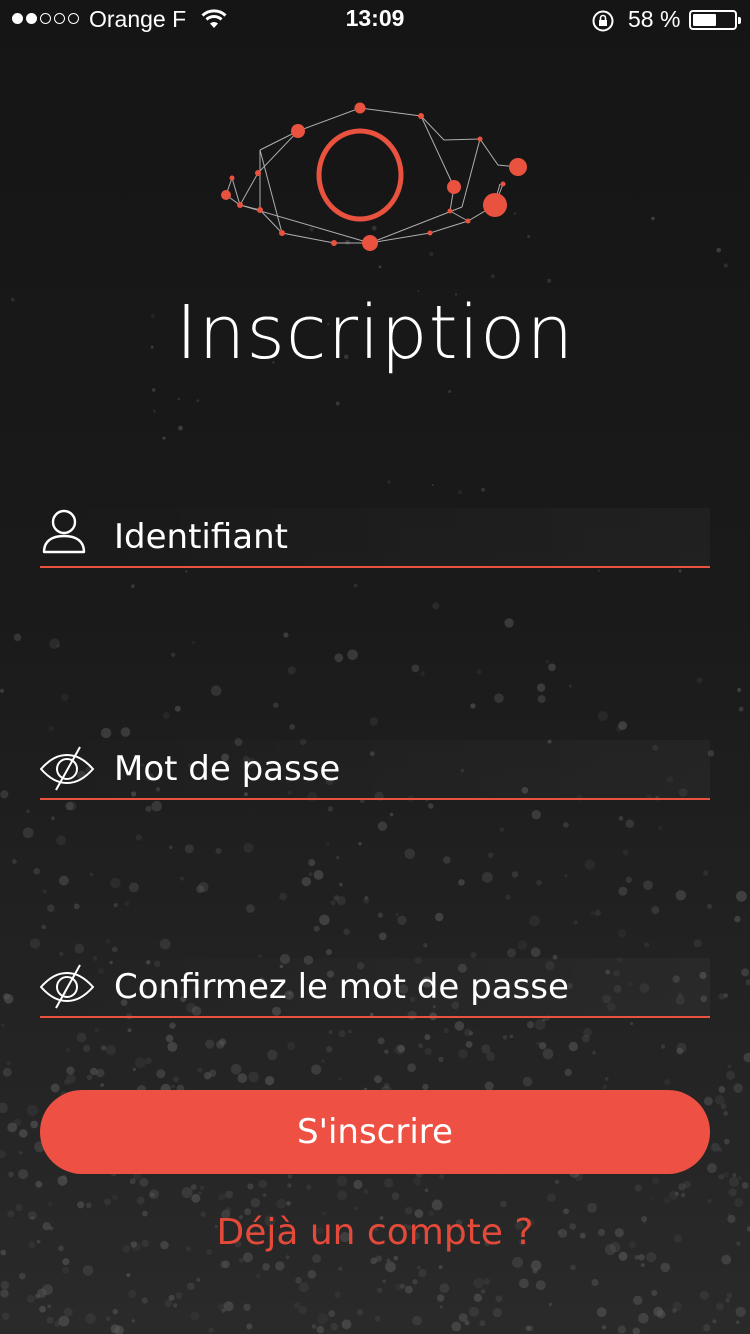 The image size is (750, 1334). Describe the element at coordinates (603, 21) in the screenshot. I see `orientation-lock-icon` at that location.